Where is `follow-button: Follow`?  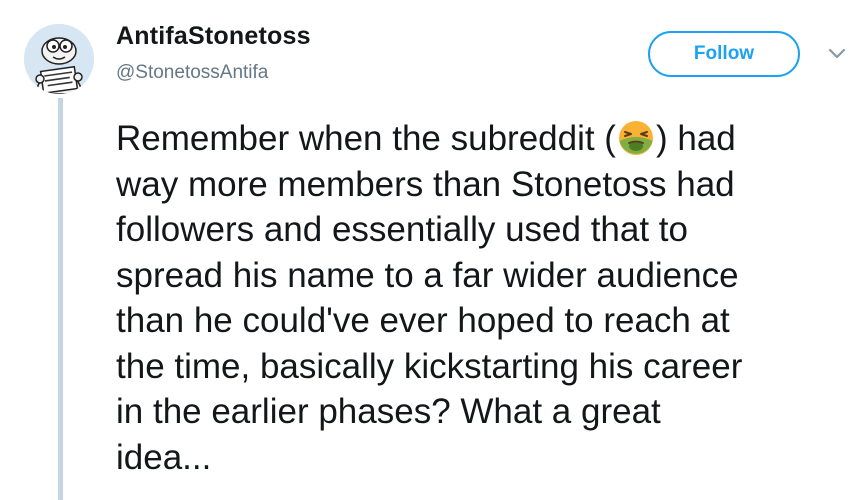 follow-button: Follow is located at coordinates (724, 54).